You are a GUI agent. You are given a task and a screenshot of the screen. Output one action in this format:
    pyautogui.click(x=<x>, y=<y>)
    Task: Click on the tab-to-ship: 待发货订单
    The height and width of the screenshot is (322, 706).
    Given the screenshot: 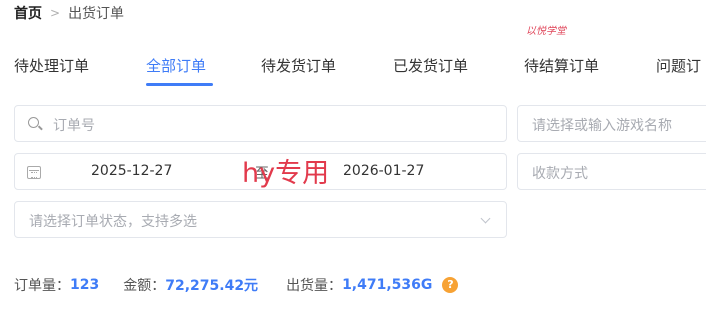 What is the action you would take?
    pyautogui.click(x=298, y=65)
    